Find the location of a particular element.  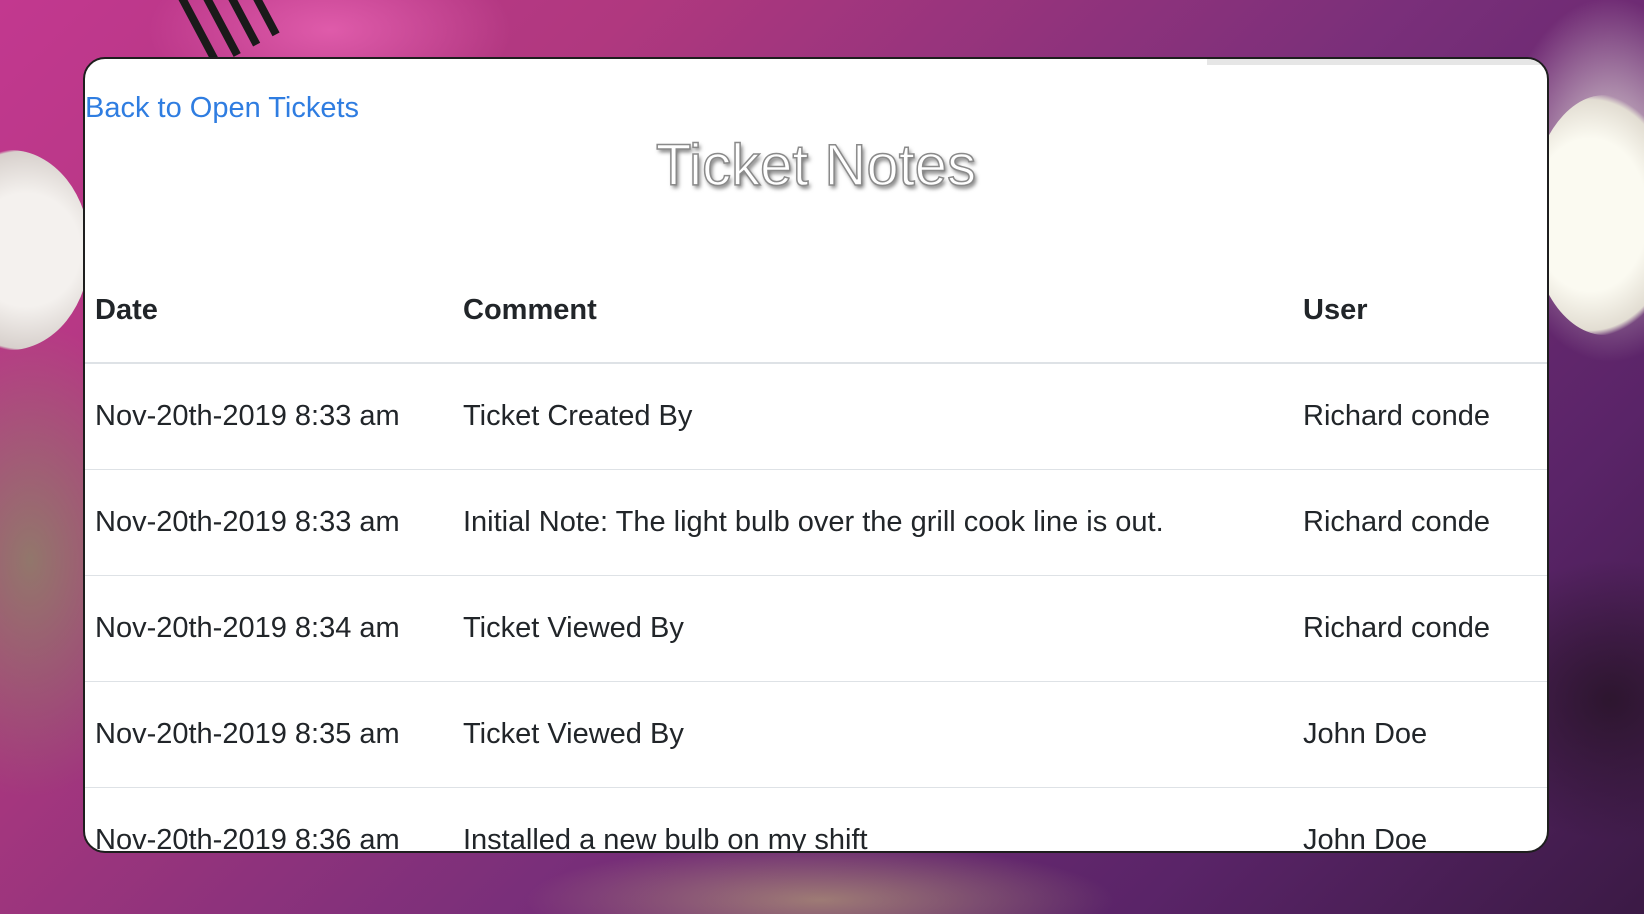

cell-date: Nov-20th-2019 8:34 am is located at coordinates (269, 628).